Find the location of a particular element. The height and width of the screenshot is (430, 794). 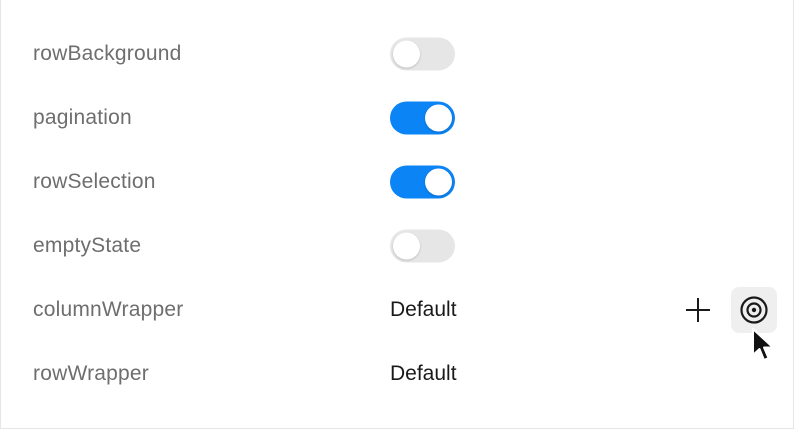

rowwrapper-value: Default is located at coordinates (423, 374).